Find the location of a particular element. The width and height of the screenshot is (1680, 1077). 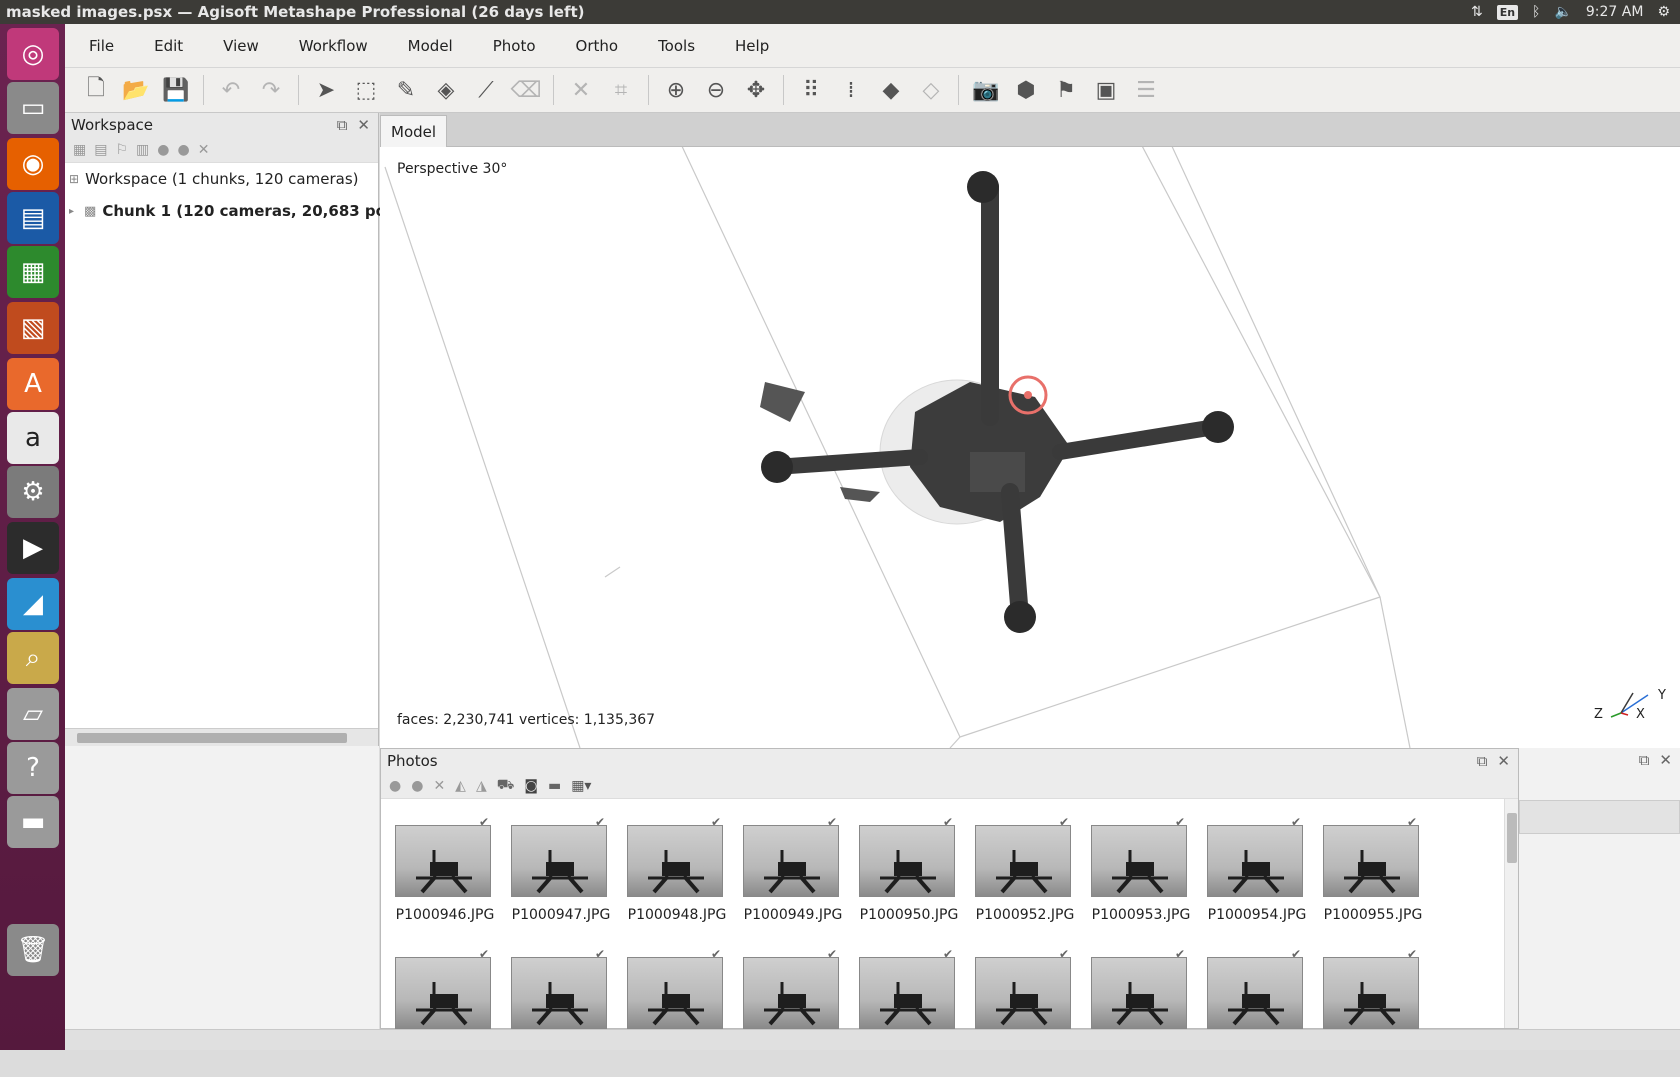

dense-cloud-icon: ⁞ is located at coordinates (851, 90).